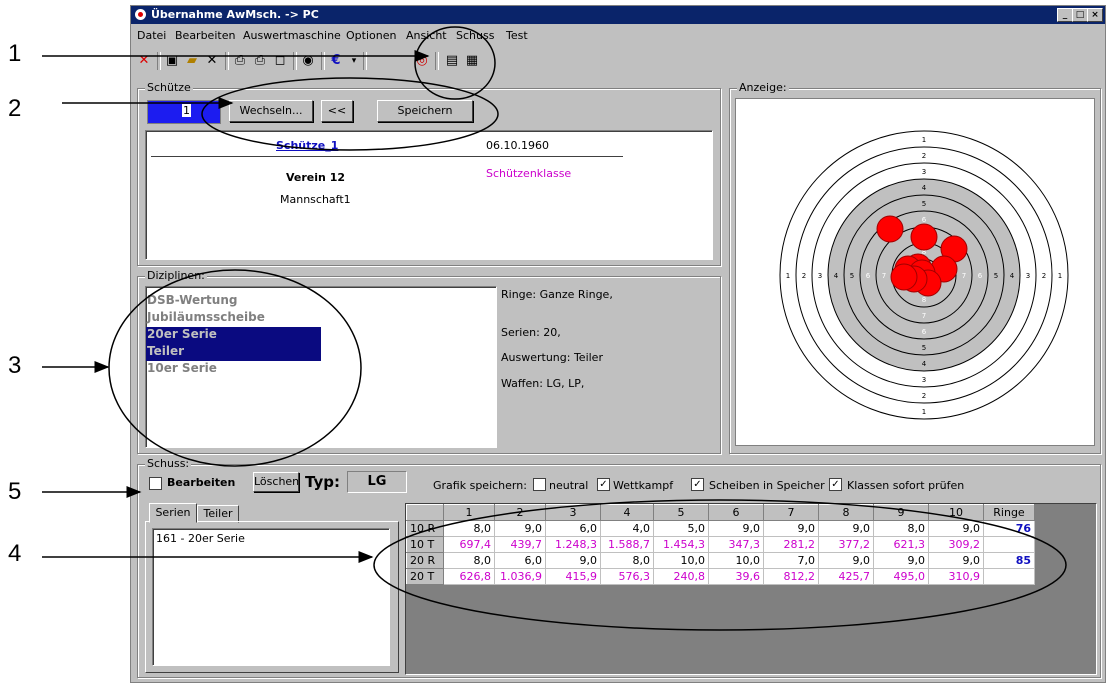 The width and height of the screenshot is (1108, 686). What do you see at coordinates (173, 513) in the screenshot?
I see `tab-serien: Serien` at bounding box center [173, 513].